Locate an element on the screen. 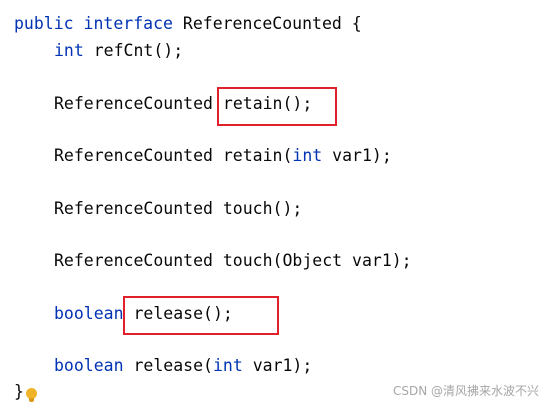 Image resolution: width=553 pixels, height=405 pixels. code-line-interface-declaration: public interface ReferenceCounted { is located at coordinates (188, 24).